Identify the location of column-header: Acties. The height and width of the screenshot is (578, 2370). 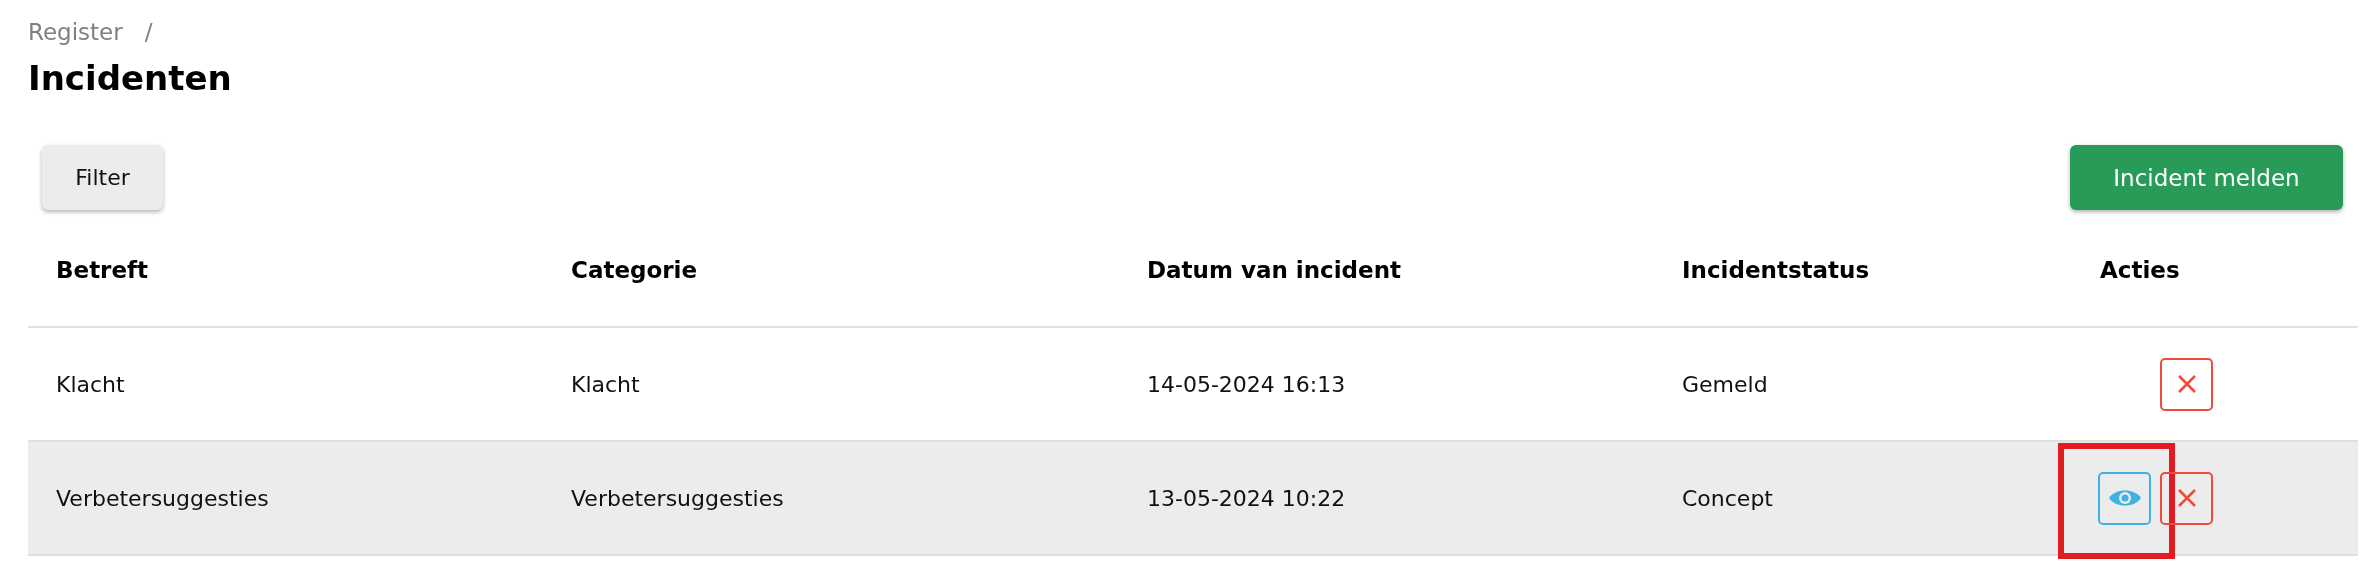
(2140, 270).